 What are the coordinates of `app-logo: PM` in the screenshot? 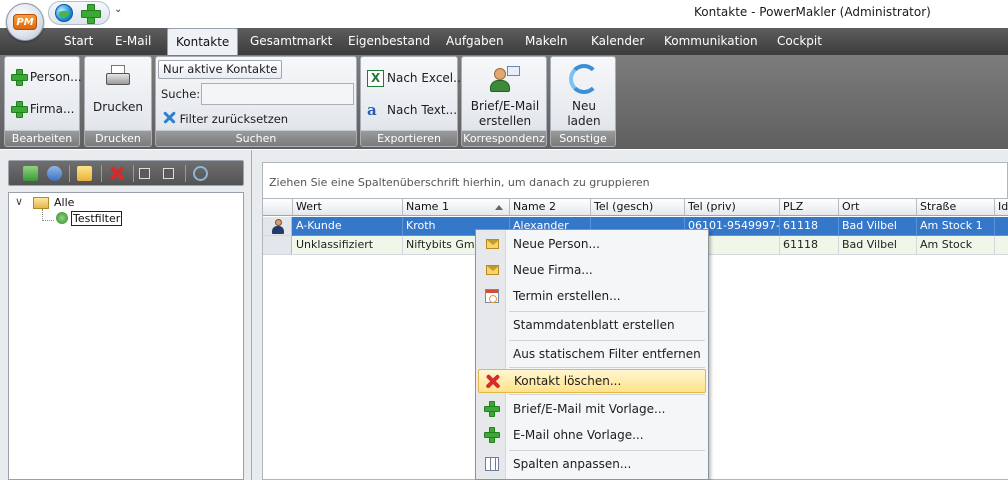 It's located at (25, 22).